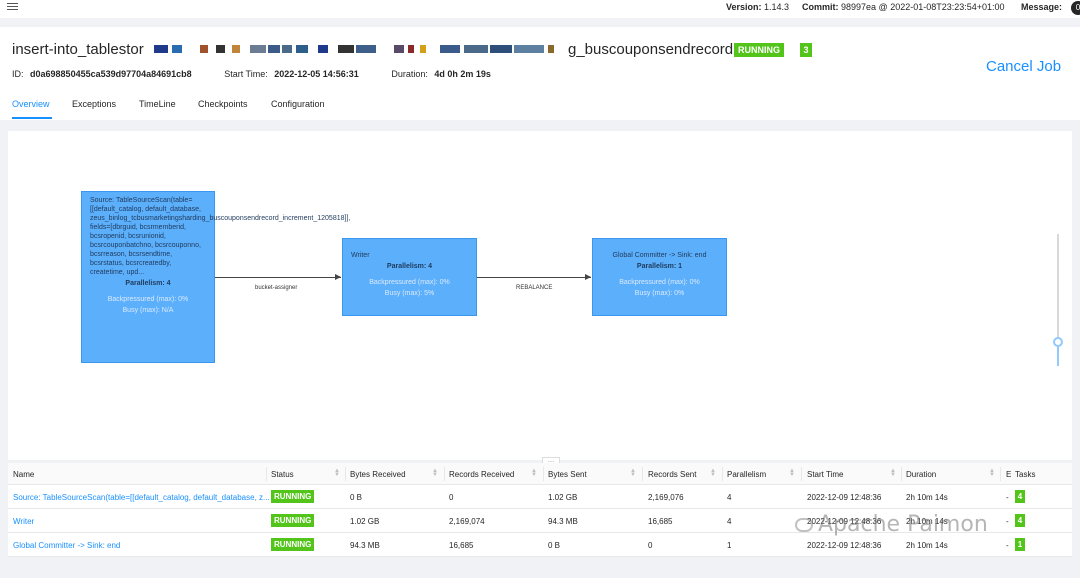 This screenshot has width=1080, height=578. Describe the element at coordinates (554, 545) in the screenshot. I see `bytes-sent: 0 B` at that location.